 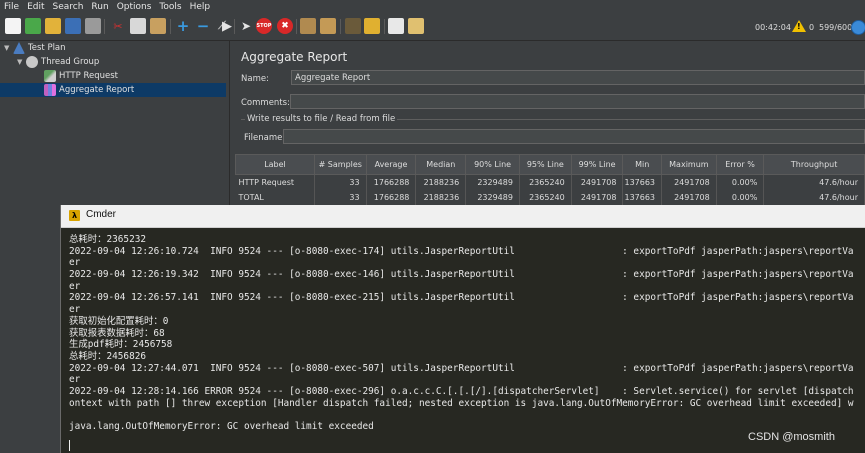 I want to click on column-header: 90% Line, so click(x=492, y=164).